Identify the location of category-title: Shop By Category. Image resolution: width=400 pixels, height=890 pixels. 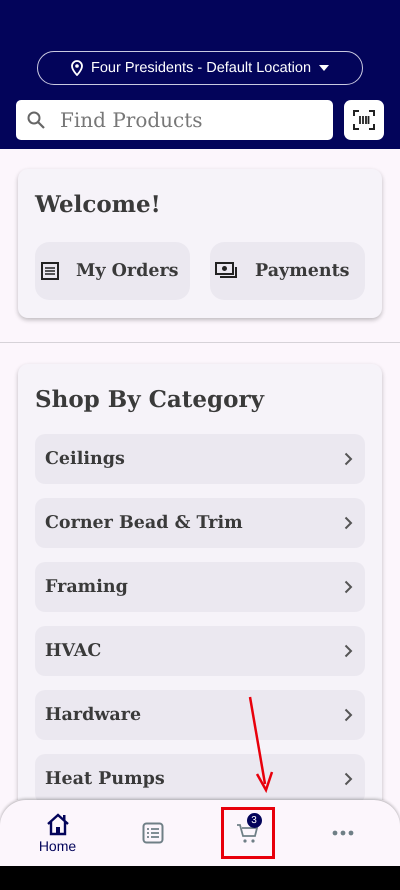
(150, 399).